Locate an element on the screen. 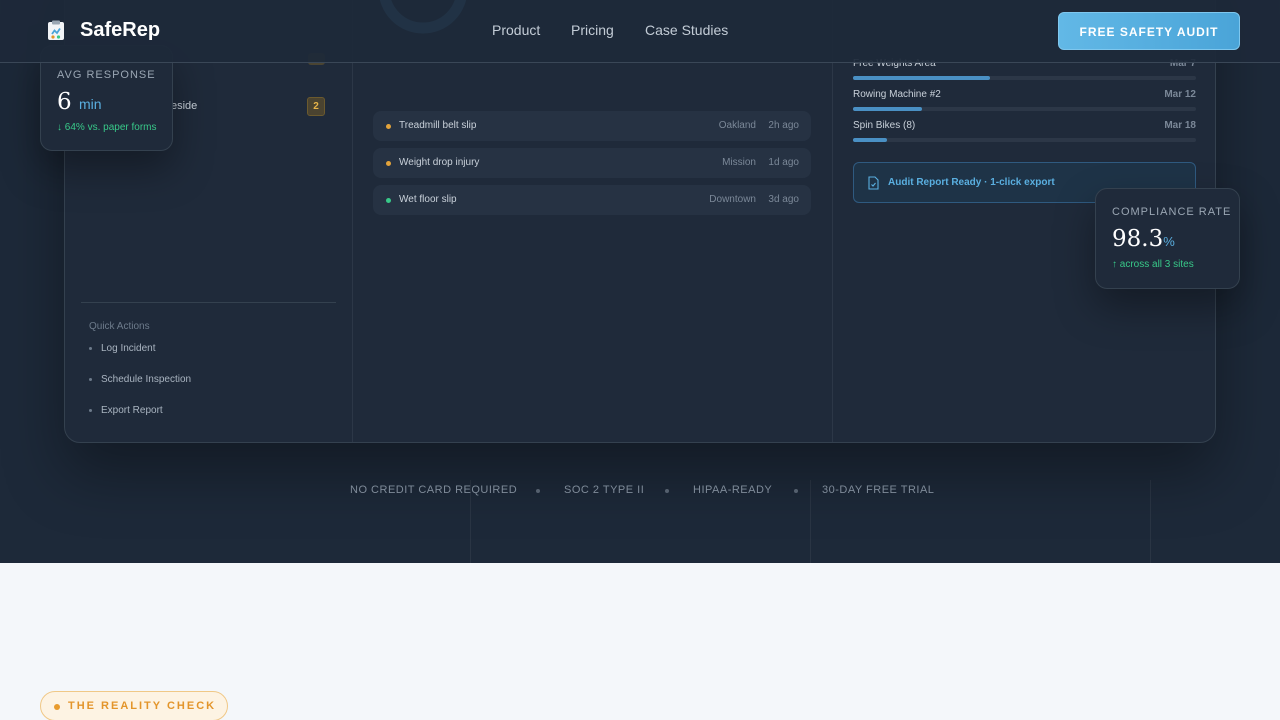 Image resolution: width=1280 pixels, height=720 pixels. incident-title: Weight drop injury is located at coordinates (439, 162).